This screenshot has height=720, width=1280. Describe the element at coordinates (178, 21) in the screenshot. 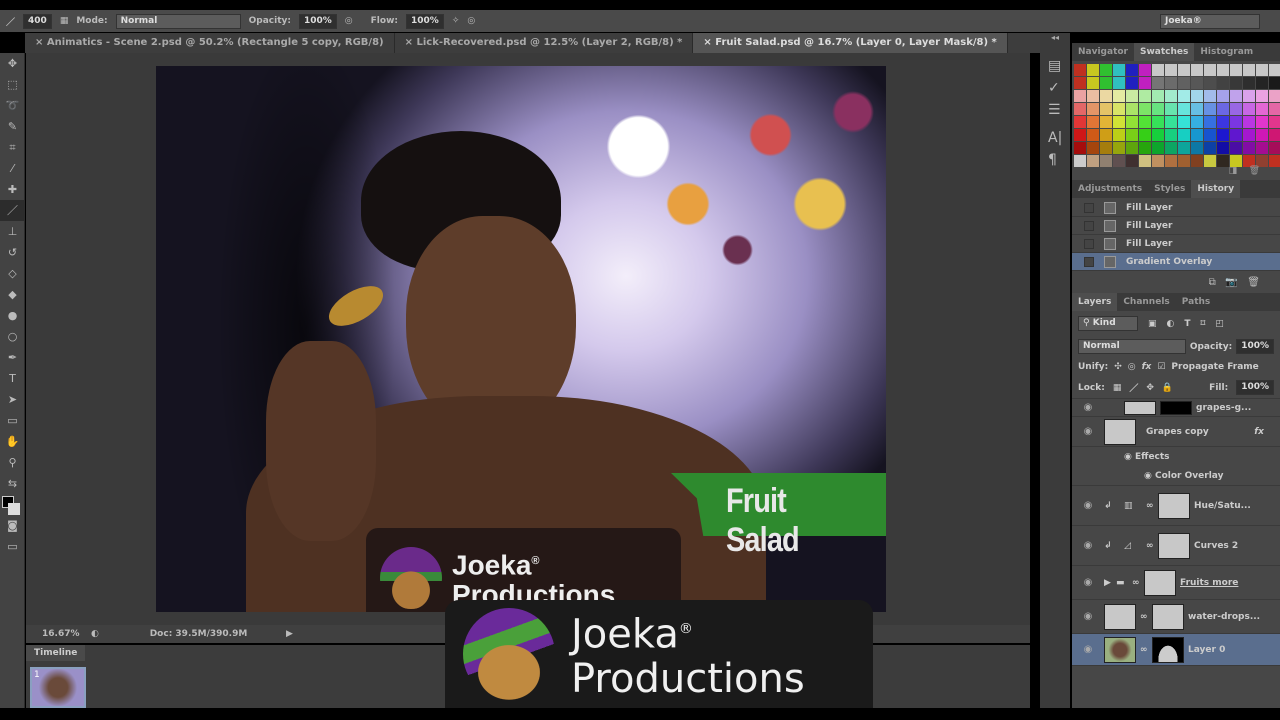

I see `mode-select: Normal` at that location.